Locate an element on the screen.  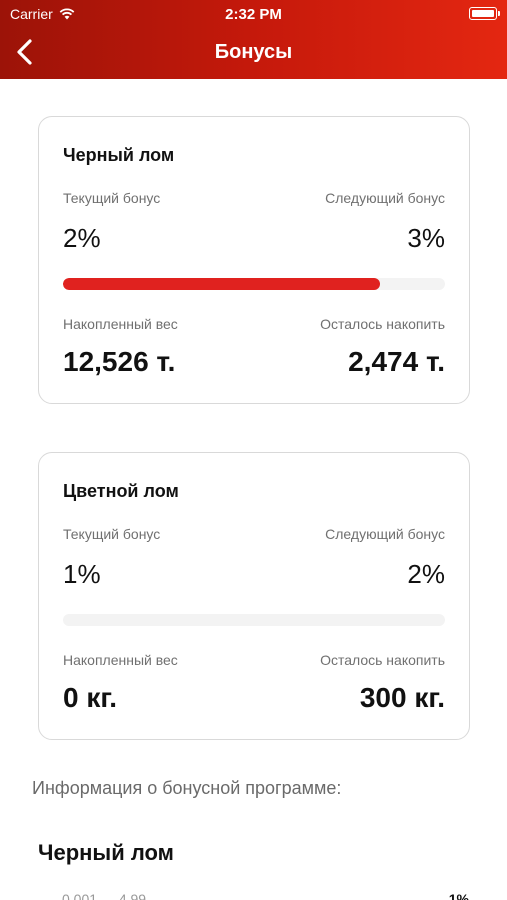
tier-range: 0,001 — 4,99 is located at coordinates (104, 895).